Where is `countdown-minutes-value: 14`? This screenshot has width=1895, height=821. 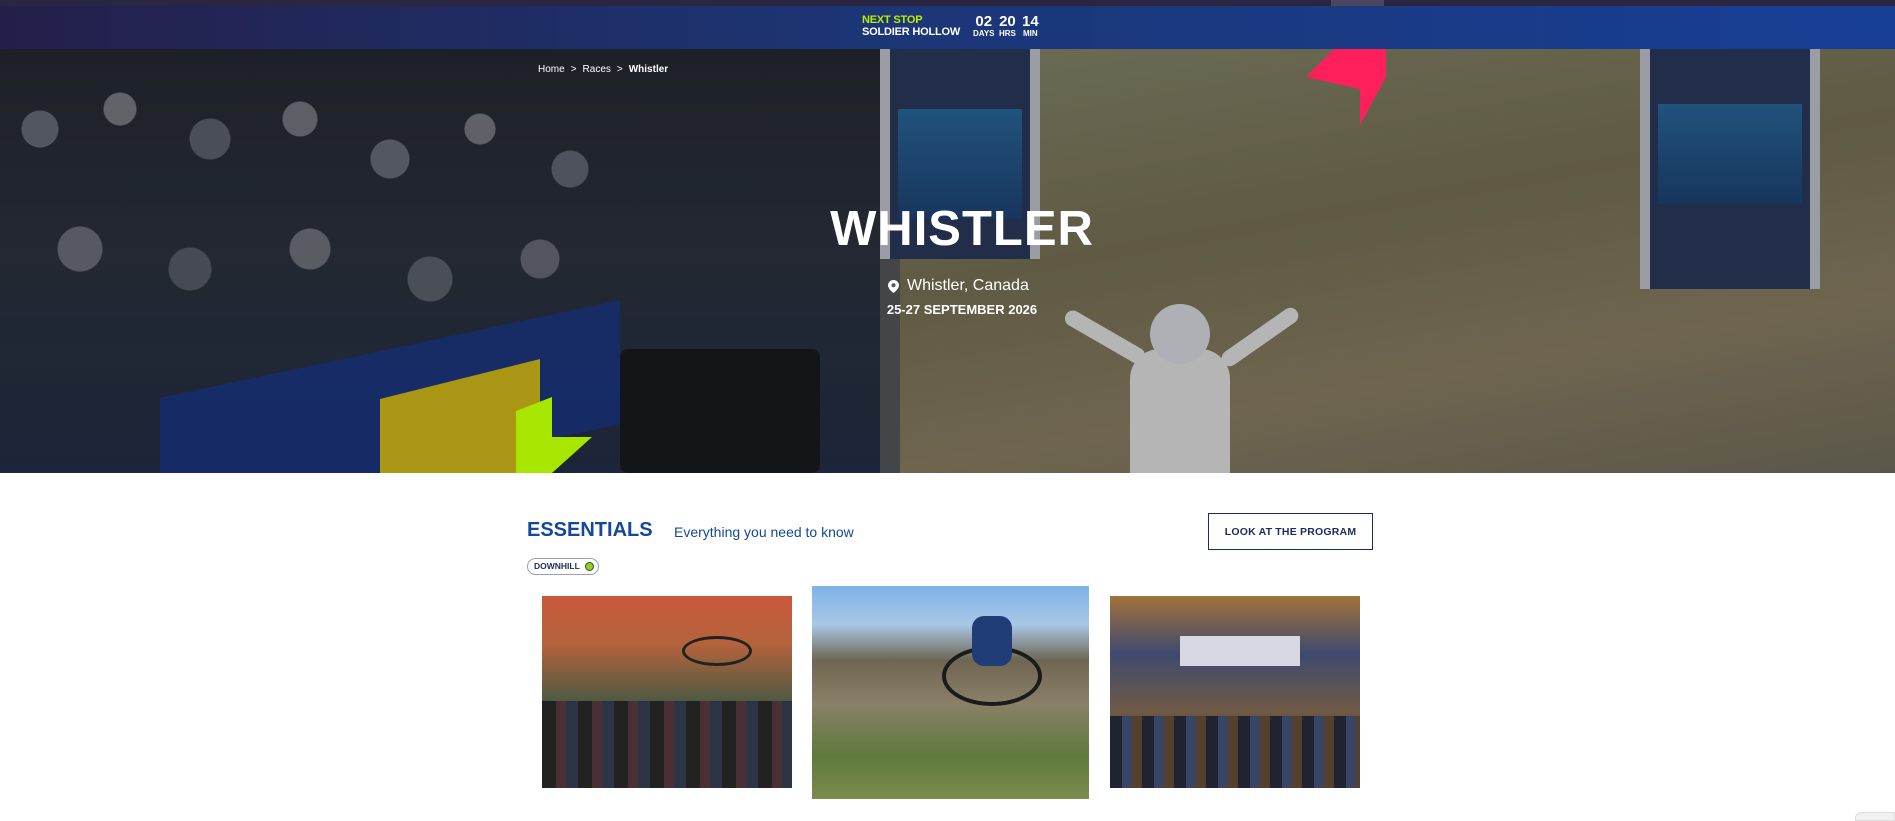 countdown-minutes-value: 14 is located at coordinates (1030, 21).